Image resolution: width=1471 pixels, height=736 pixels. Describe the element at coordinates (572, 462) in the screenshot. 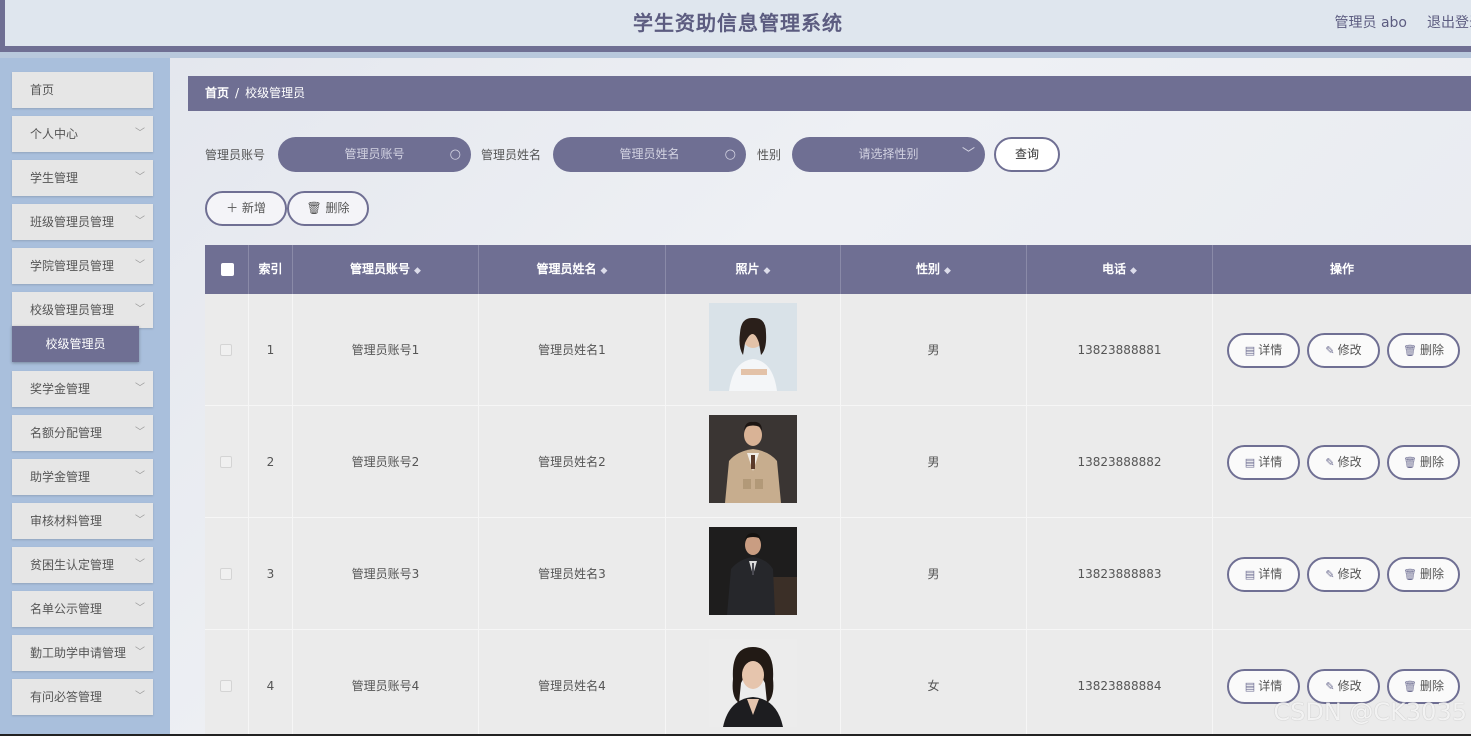

I see `name-cell: 管理员姓名2` at that location.